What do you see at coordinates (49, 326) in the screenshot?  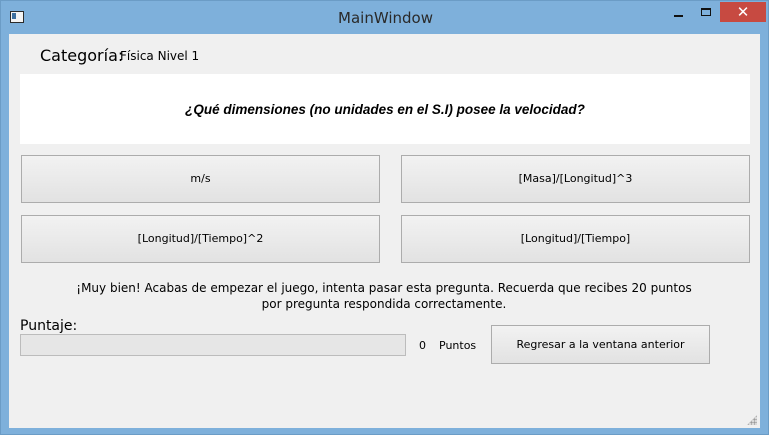 I see `score-label: Puntaje:` at bounding box center [49, 326].